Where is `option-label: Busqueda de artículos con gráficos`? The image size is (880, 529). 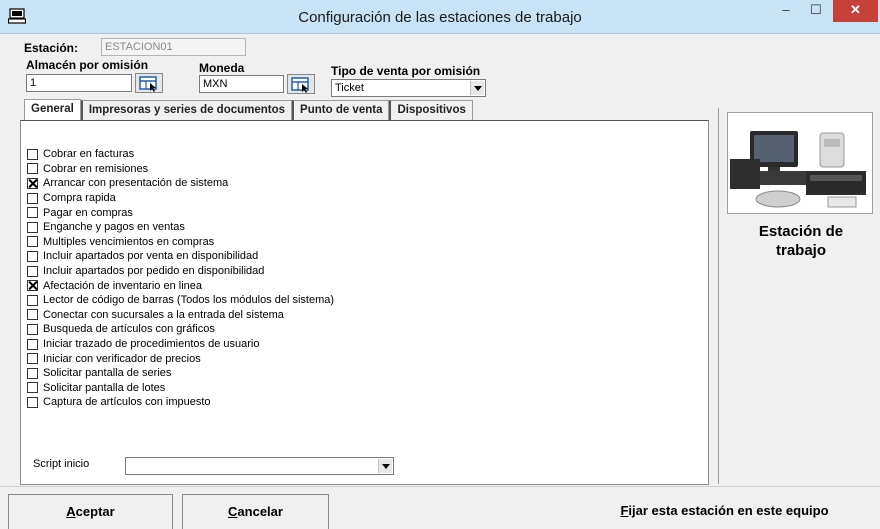 option-label: Busqueda de artículos con gráficos is located at coordinates (129, 329).